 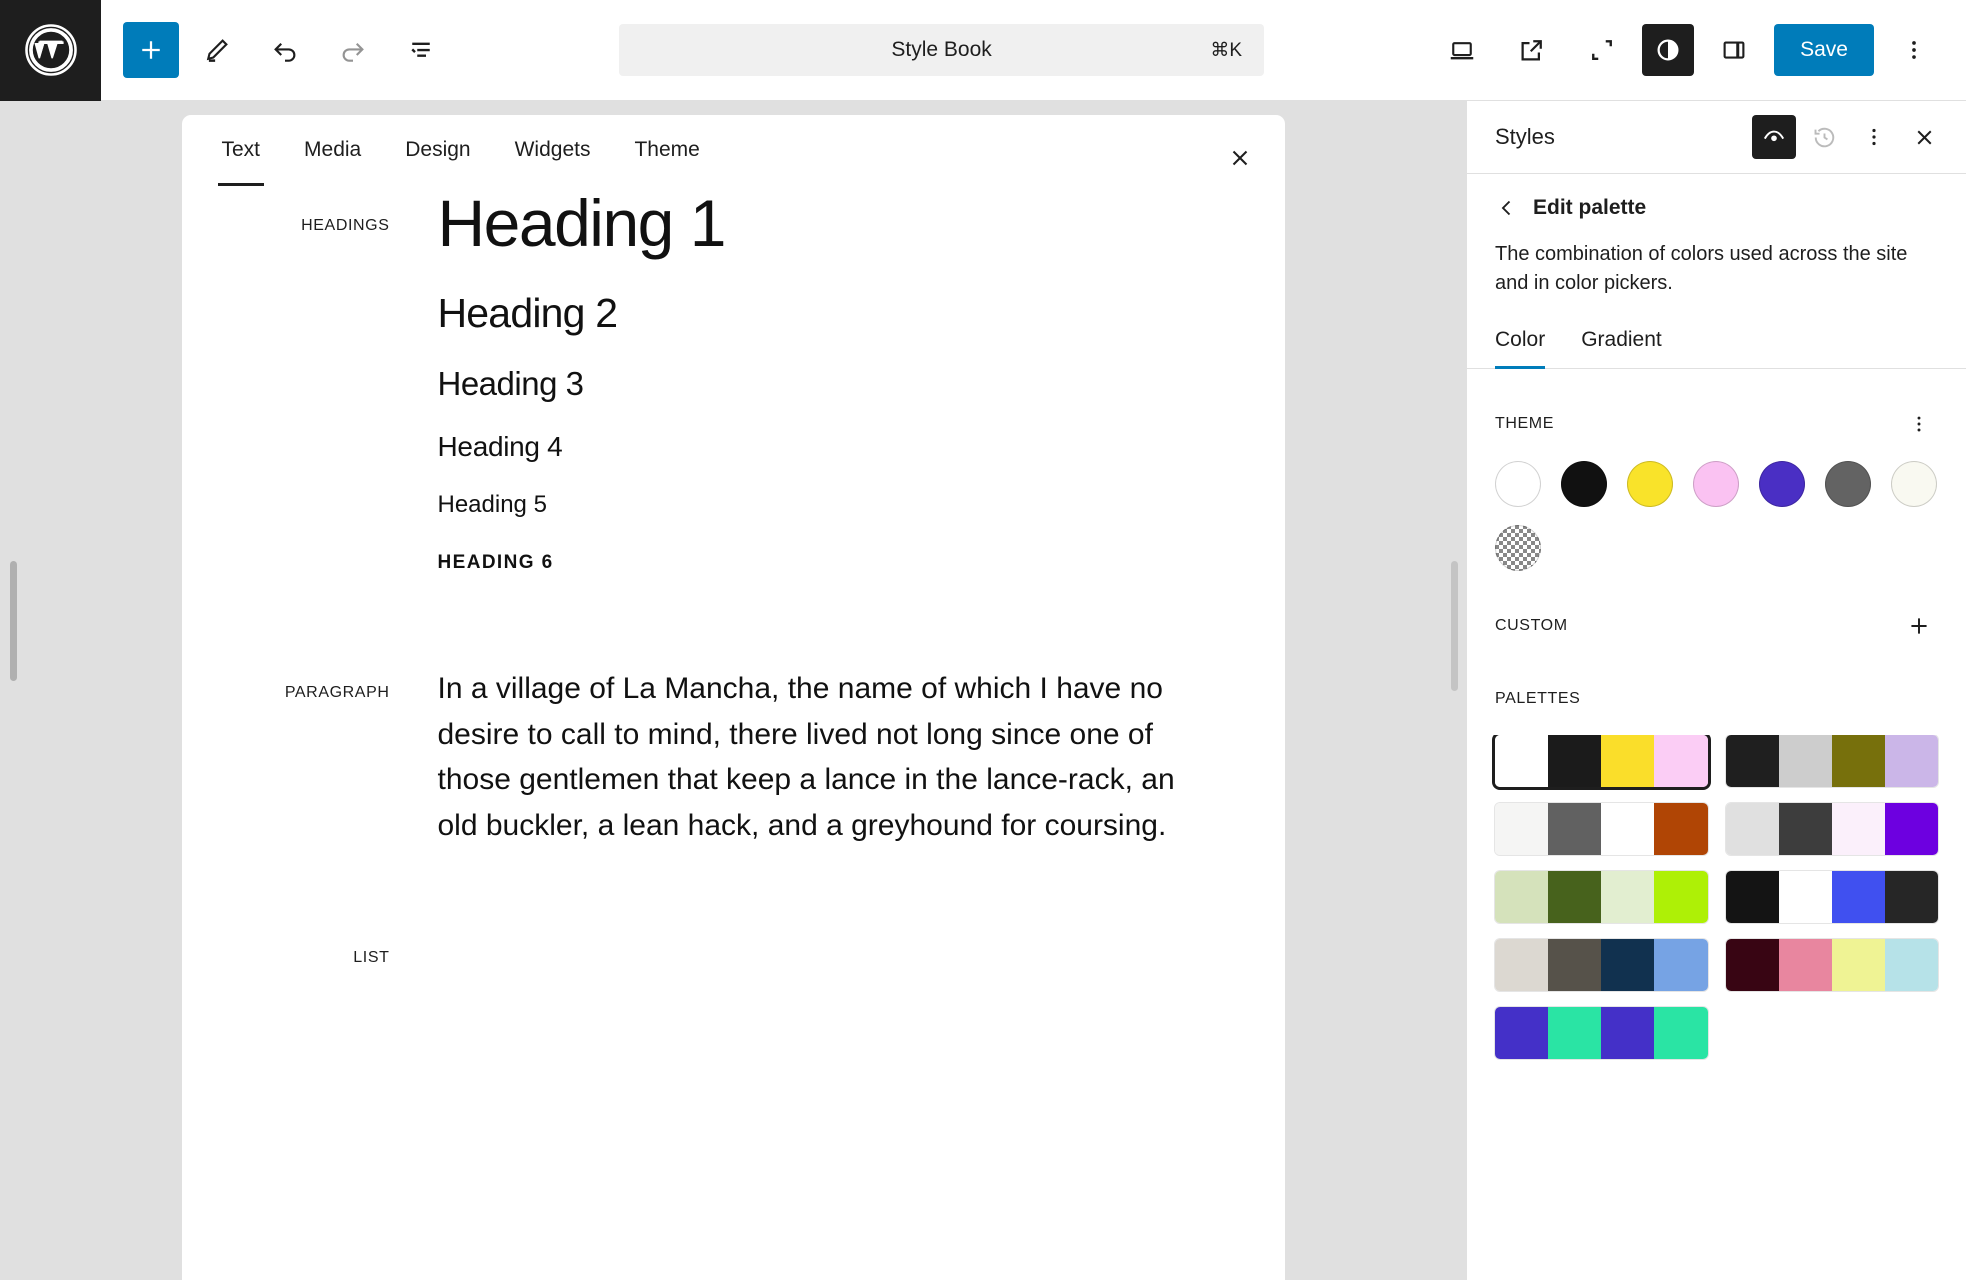 What do you see at coordinates (510, 383) in the screenshot?
I see `heading-3-sample: Heading 3` at bounding box center [510, 383].